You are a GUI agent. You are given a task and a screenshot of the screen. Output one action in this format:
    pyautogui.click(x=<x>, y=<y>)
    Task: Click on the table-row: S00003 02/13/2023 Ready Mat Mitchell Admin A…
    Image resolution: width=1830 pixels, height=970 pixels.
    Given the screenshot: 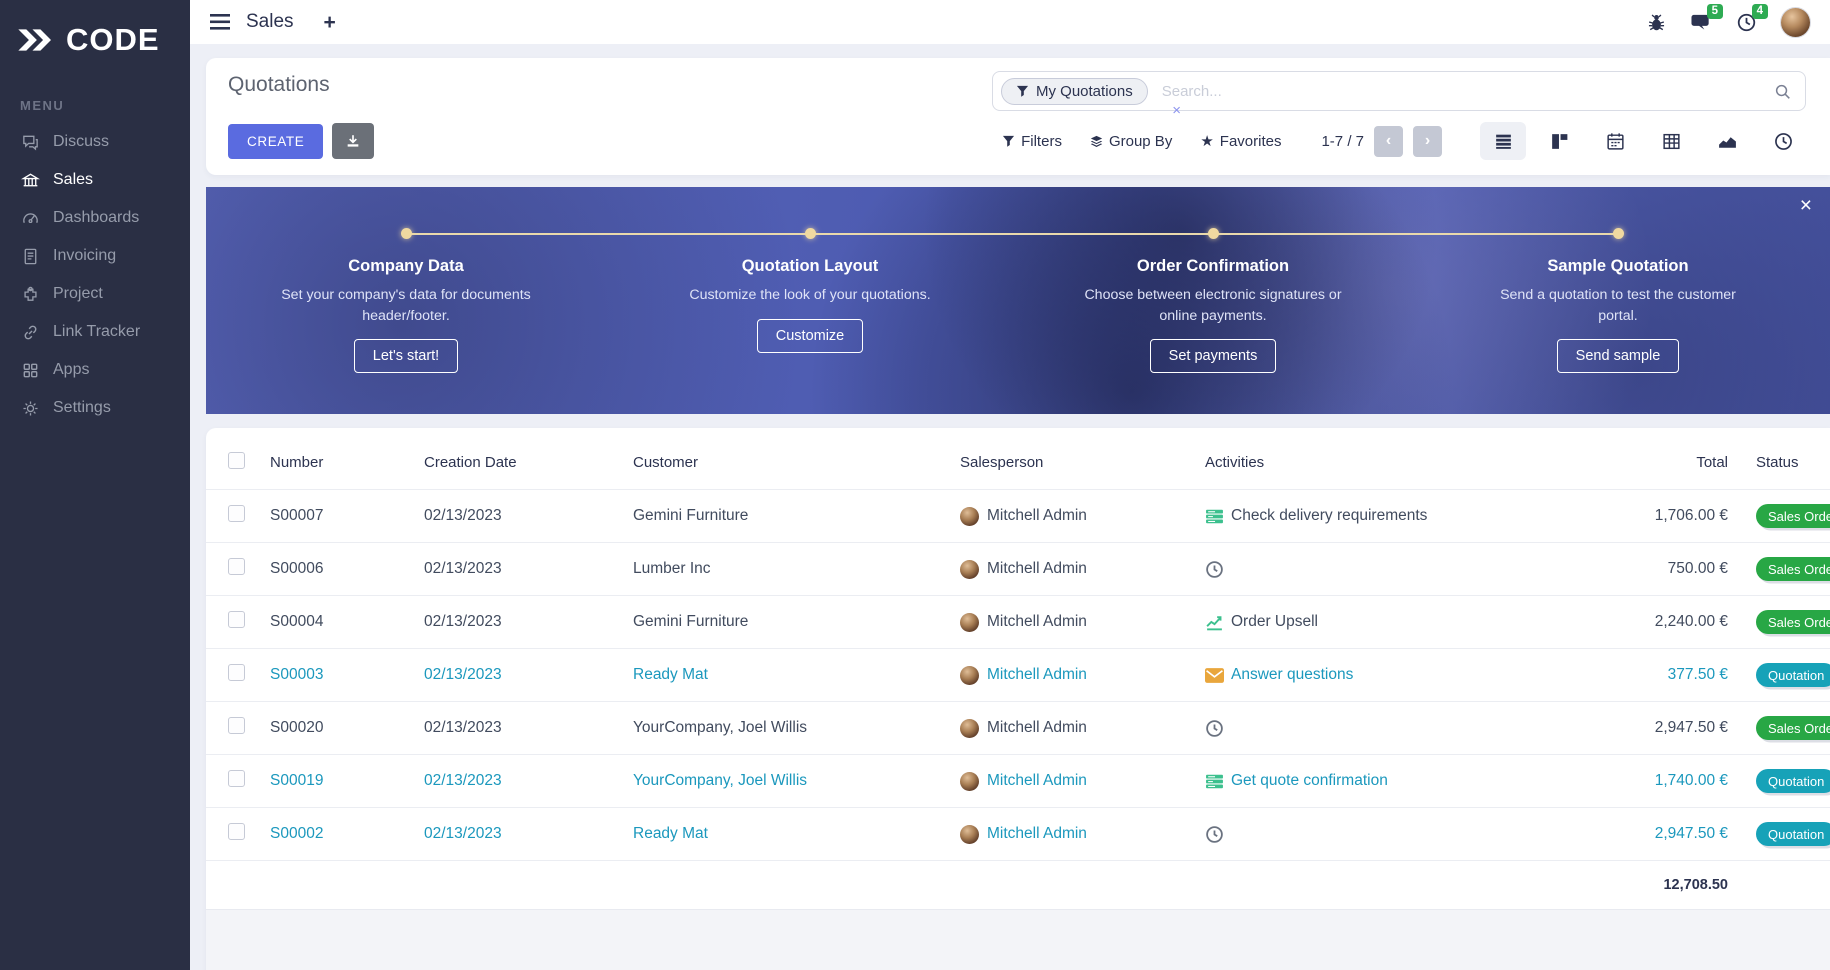 What is the action you would take?
    pyautogui.click(x=1018, y=675)
    